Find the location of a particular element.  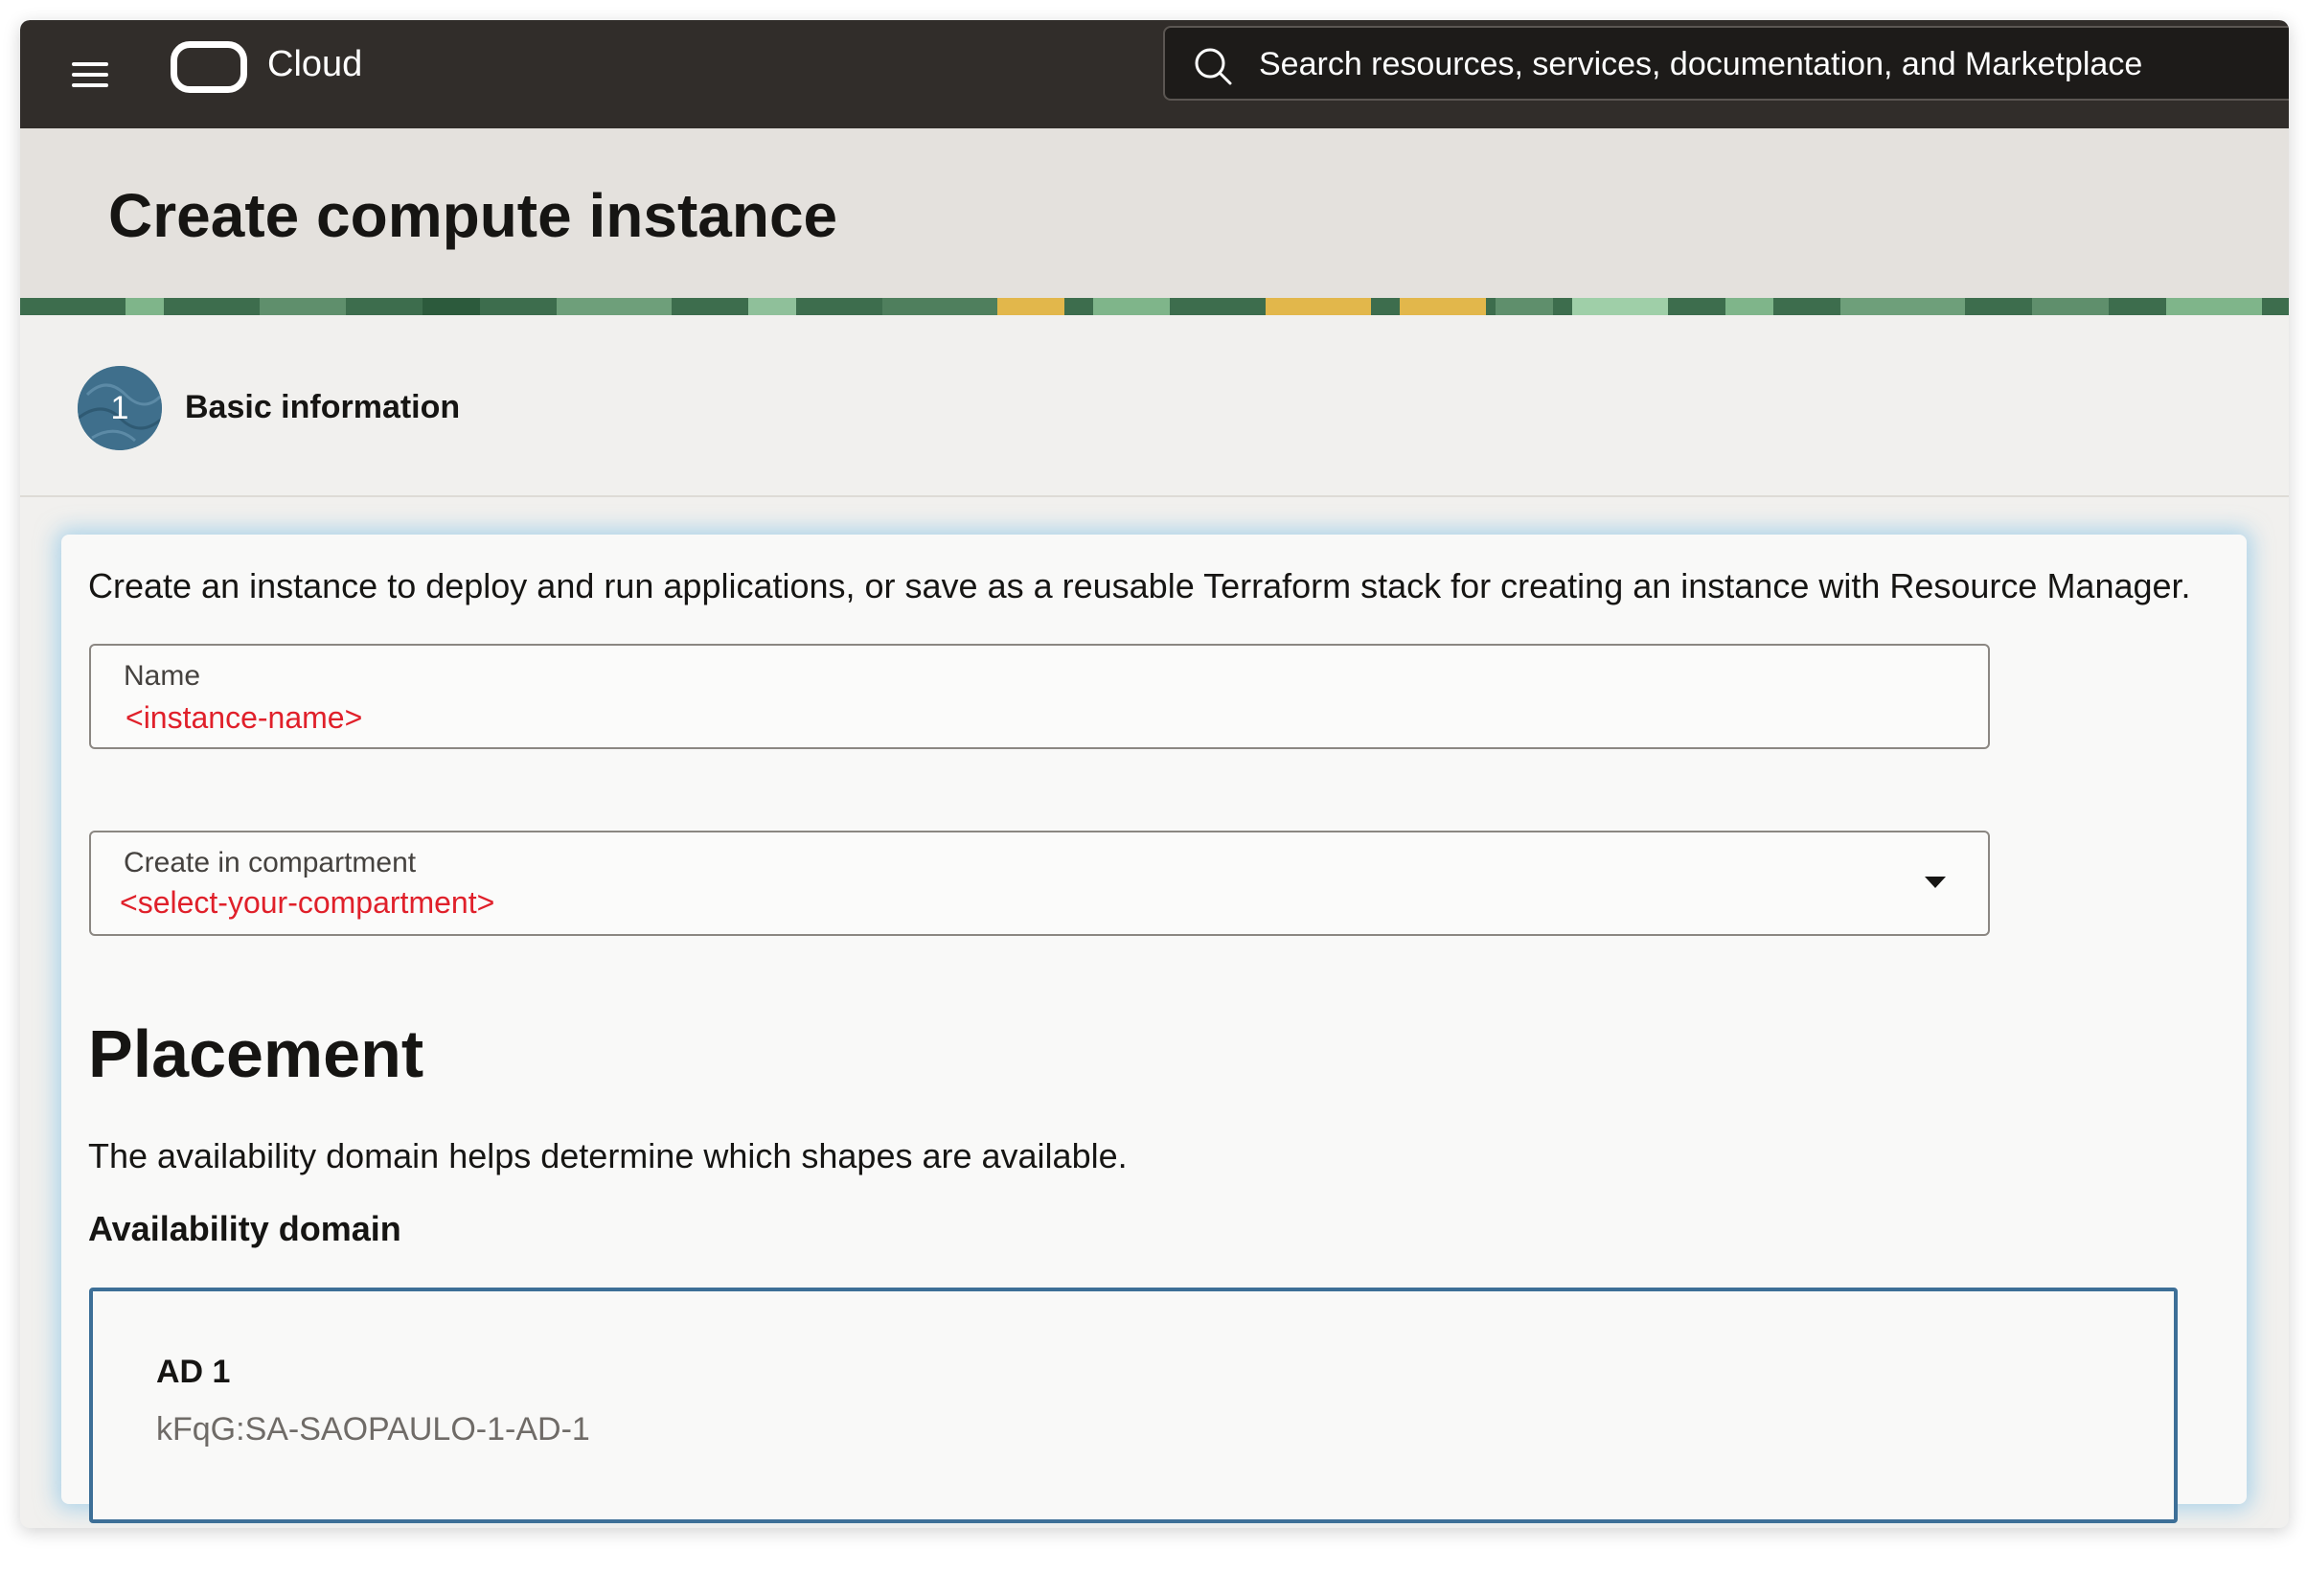

search-icon is located at coordinates (1213, 66).